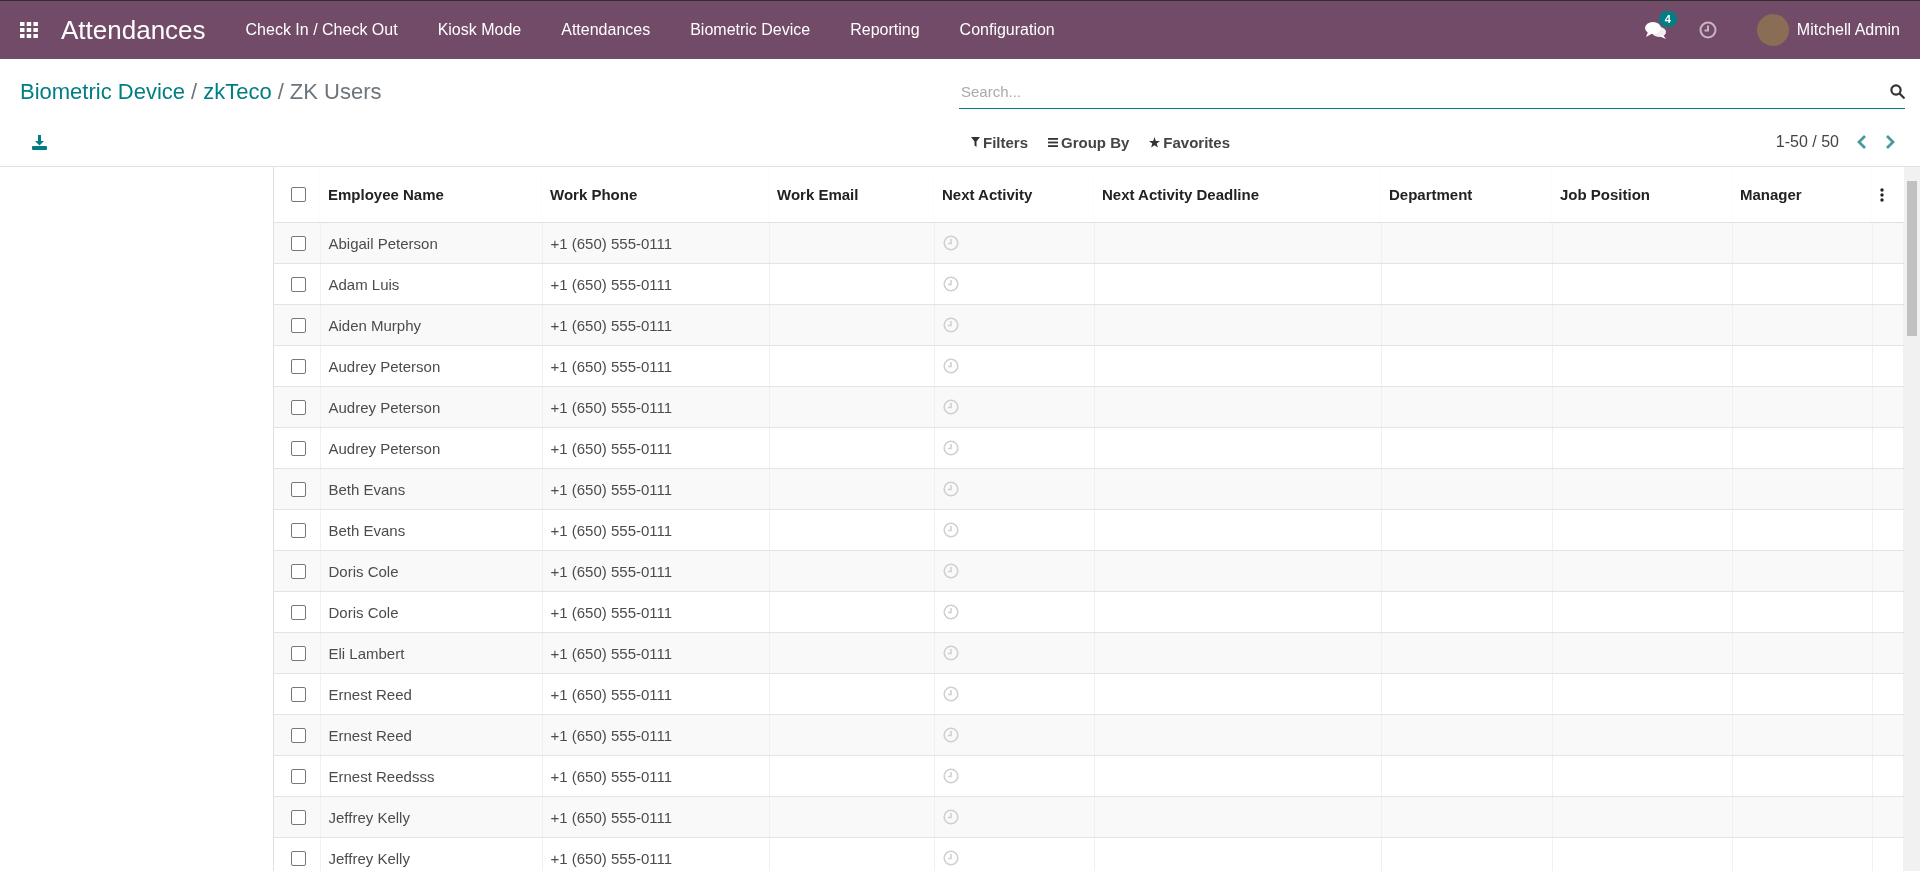 Image resolution: width=1920 pixels, height=871 pixels. What do you see at coordinates (1897, 91) in the screenshot?
I see `search-icon` at bounding box center [1897, 91].